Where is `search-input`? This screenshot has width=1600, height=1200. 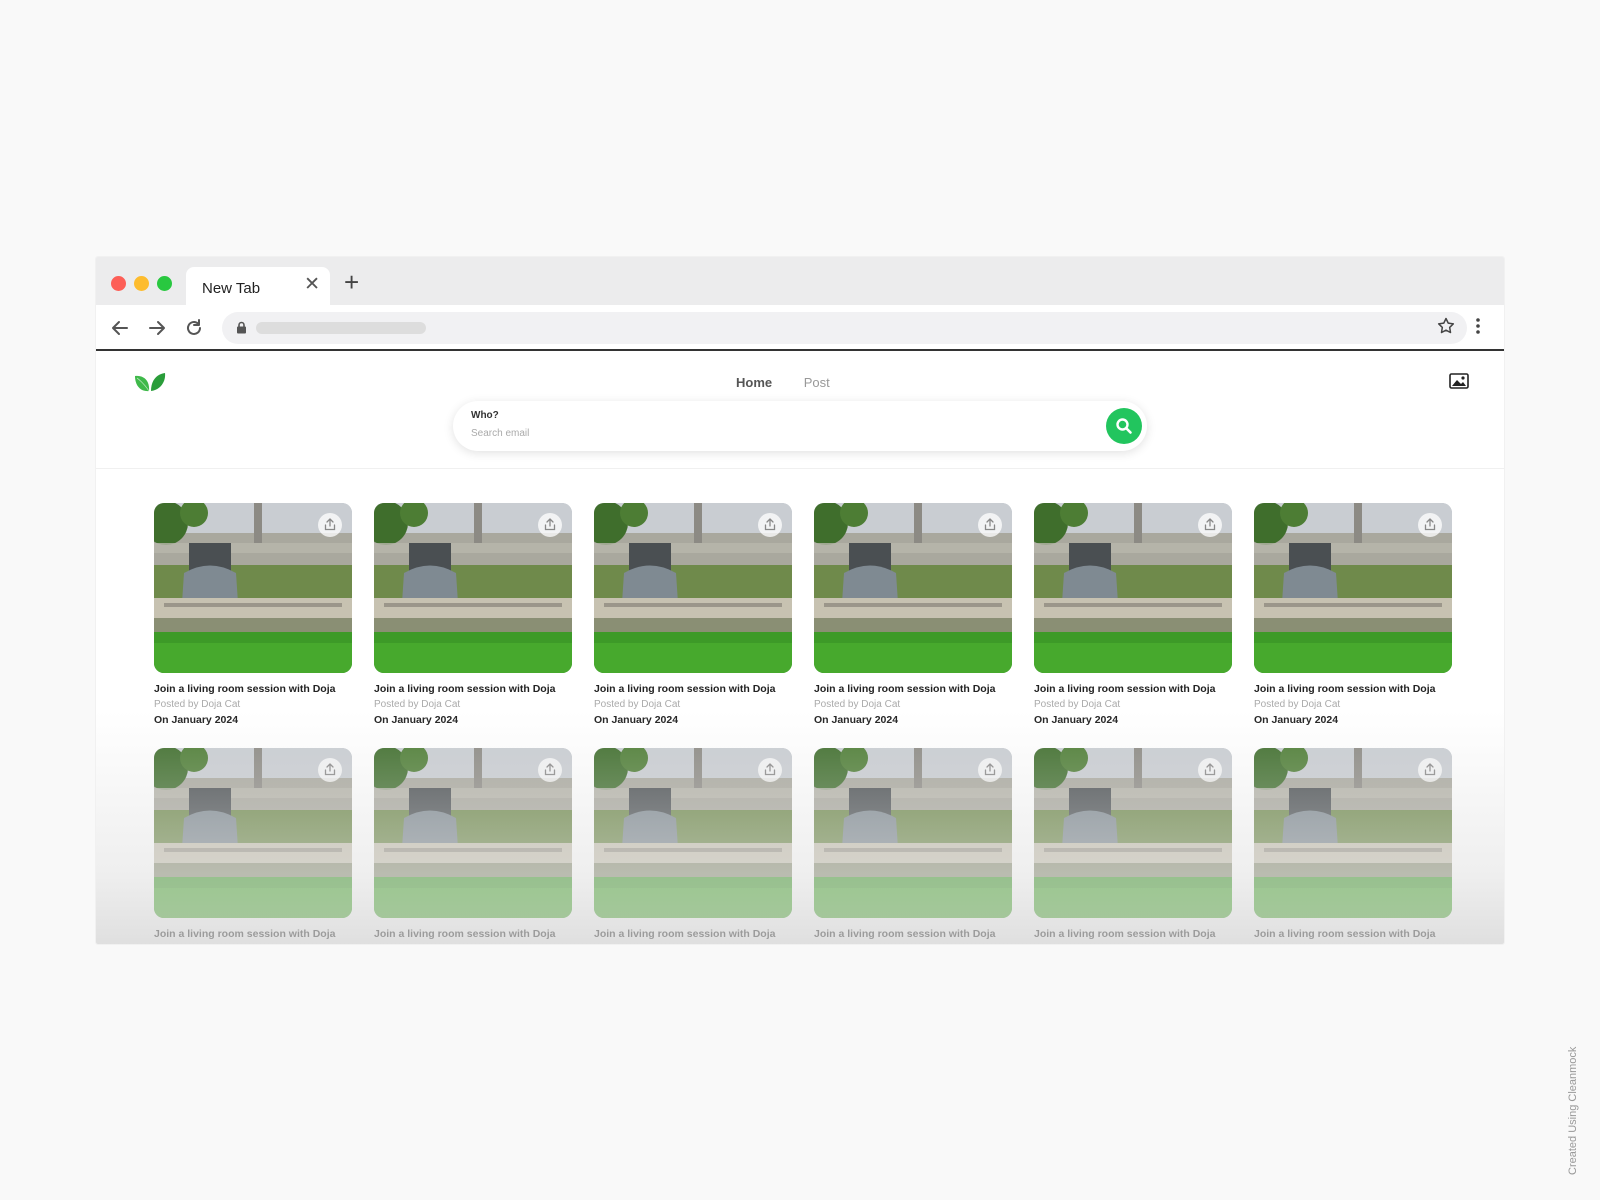 search-input is located at coordinates (771, 433).